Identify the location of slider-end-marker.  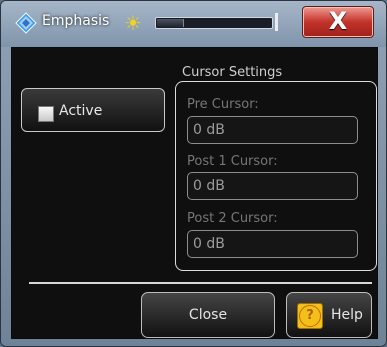
(276, 22).